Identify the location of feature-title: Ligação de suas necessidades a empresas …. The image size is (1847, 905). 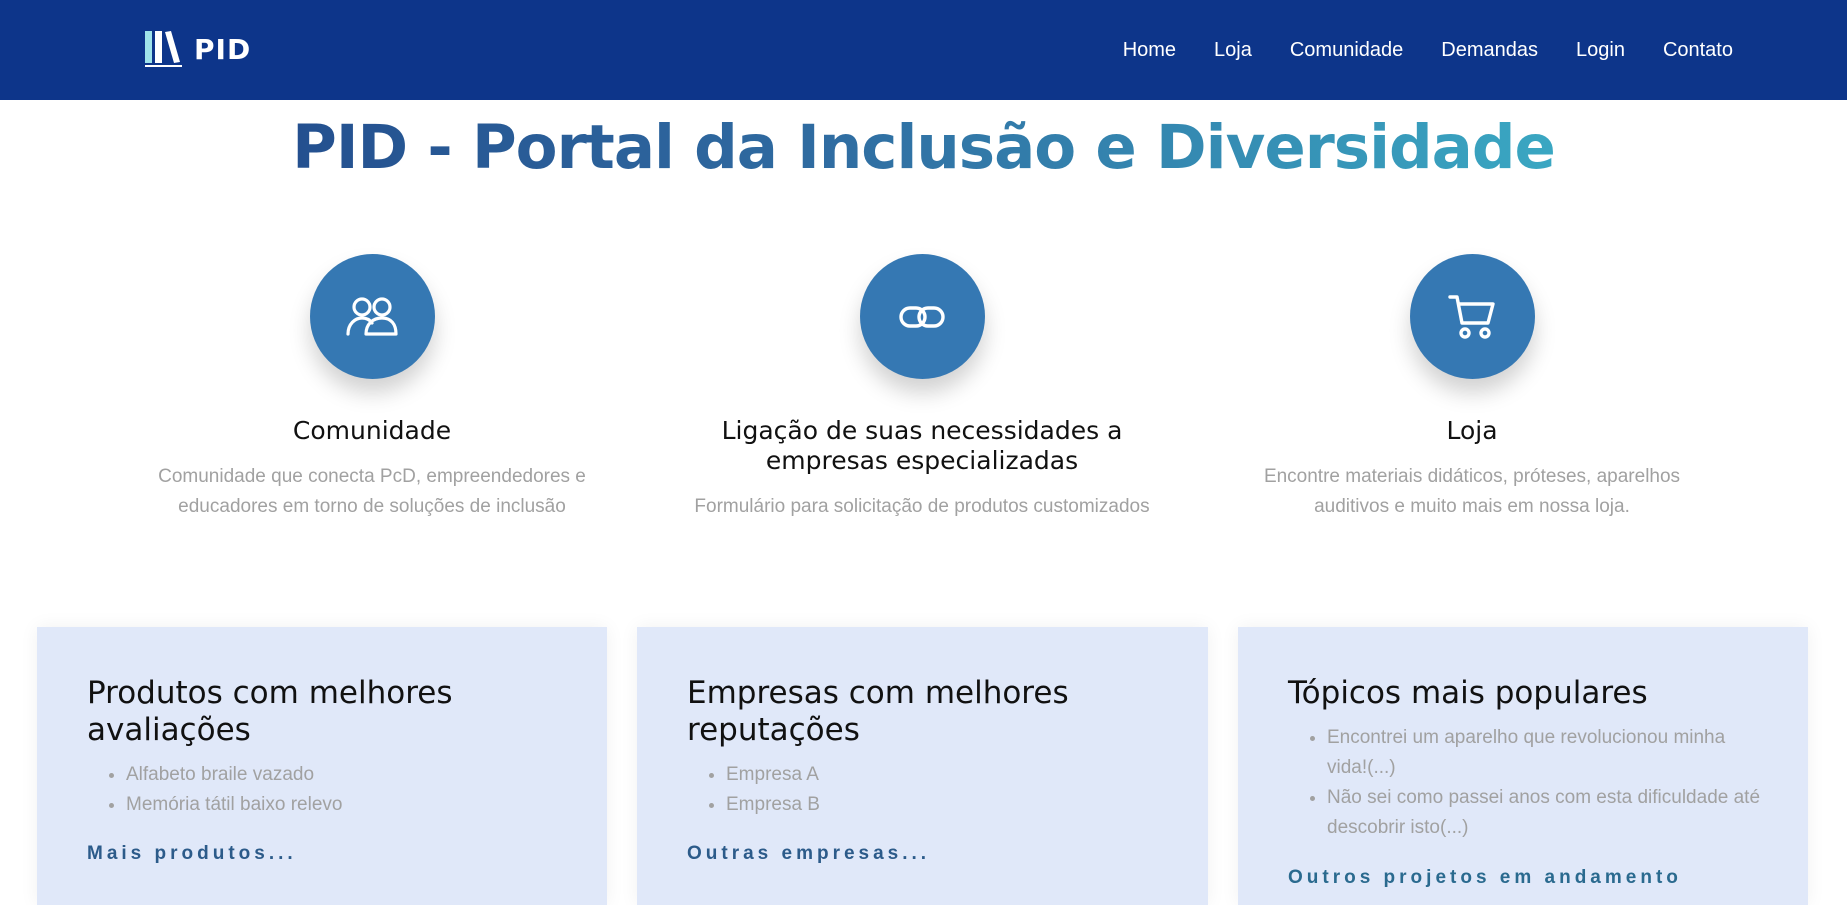
(922, 445).